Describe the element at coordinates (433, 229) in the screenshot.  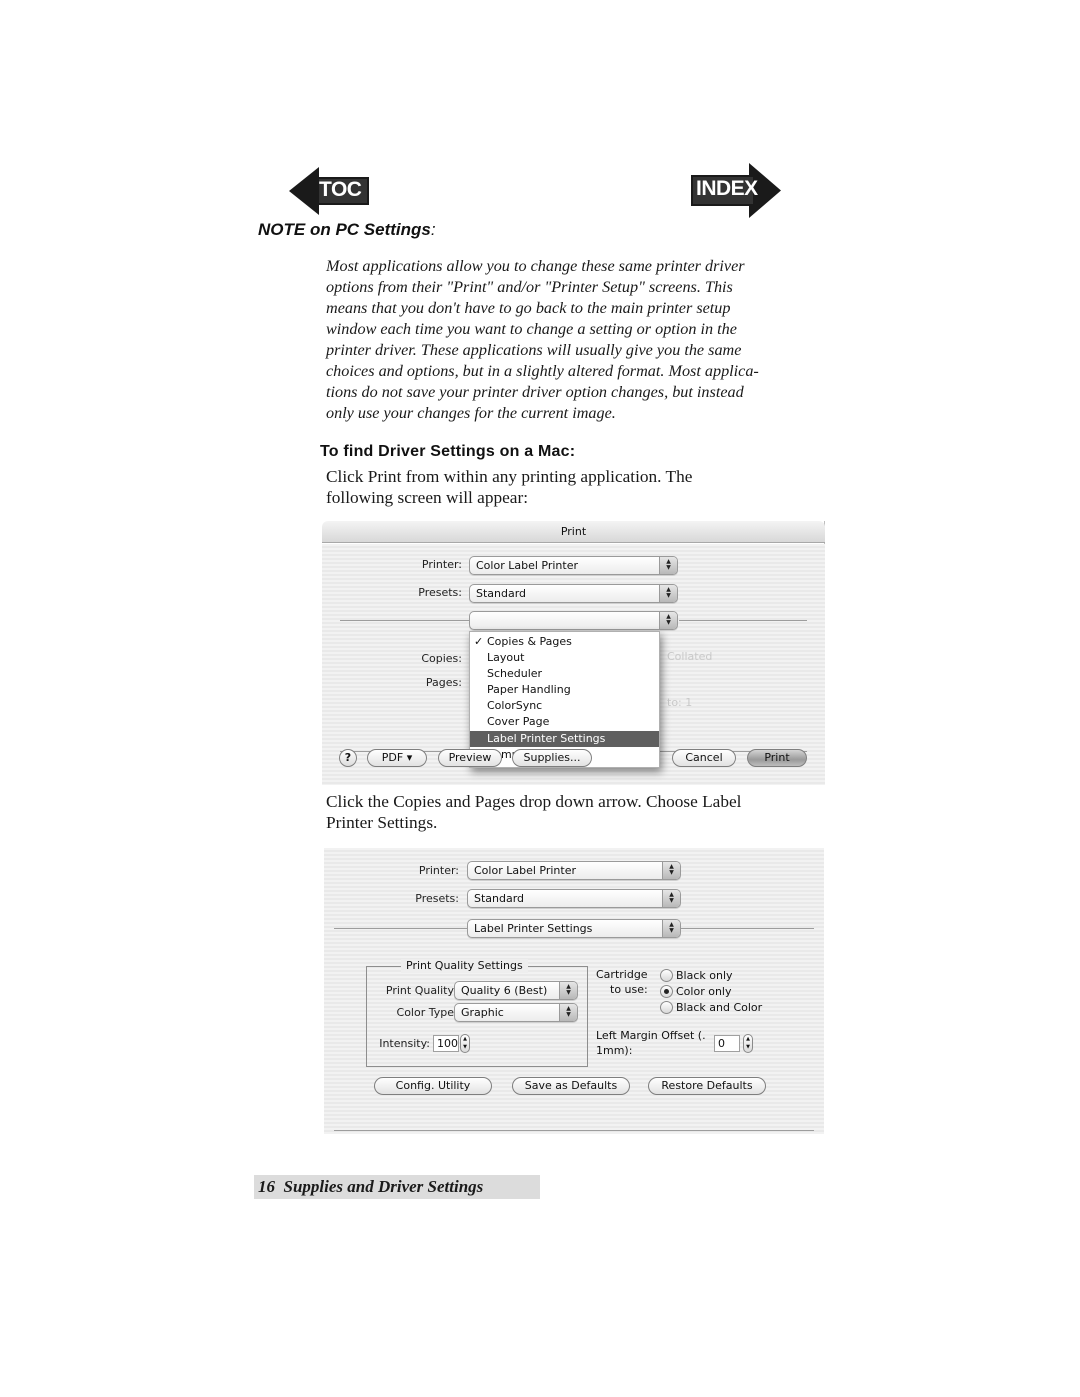
I see `note-heading-colon: :` at that location.